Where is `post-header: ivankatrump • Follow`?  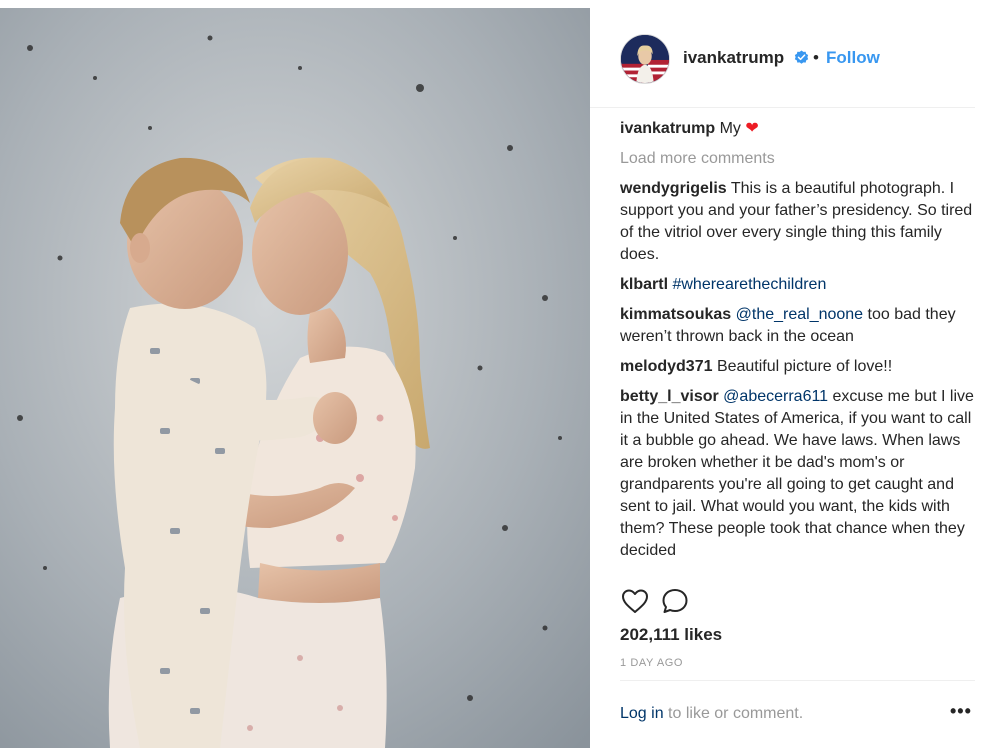 post-header: ivankatrump • Follow is located at coordinates (782, 58).